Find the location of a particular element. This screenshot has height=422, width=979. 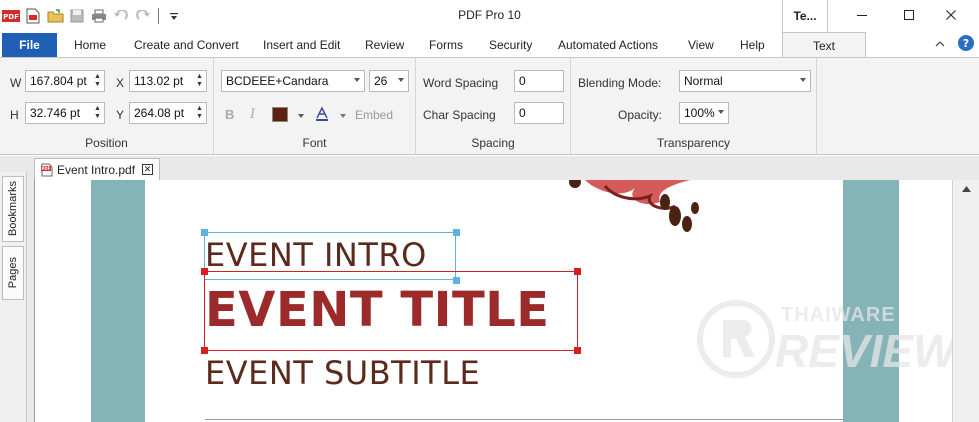

quick-access-toolbar: PDF is located at coordinates (92, 16).